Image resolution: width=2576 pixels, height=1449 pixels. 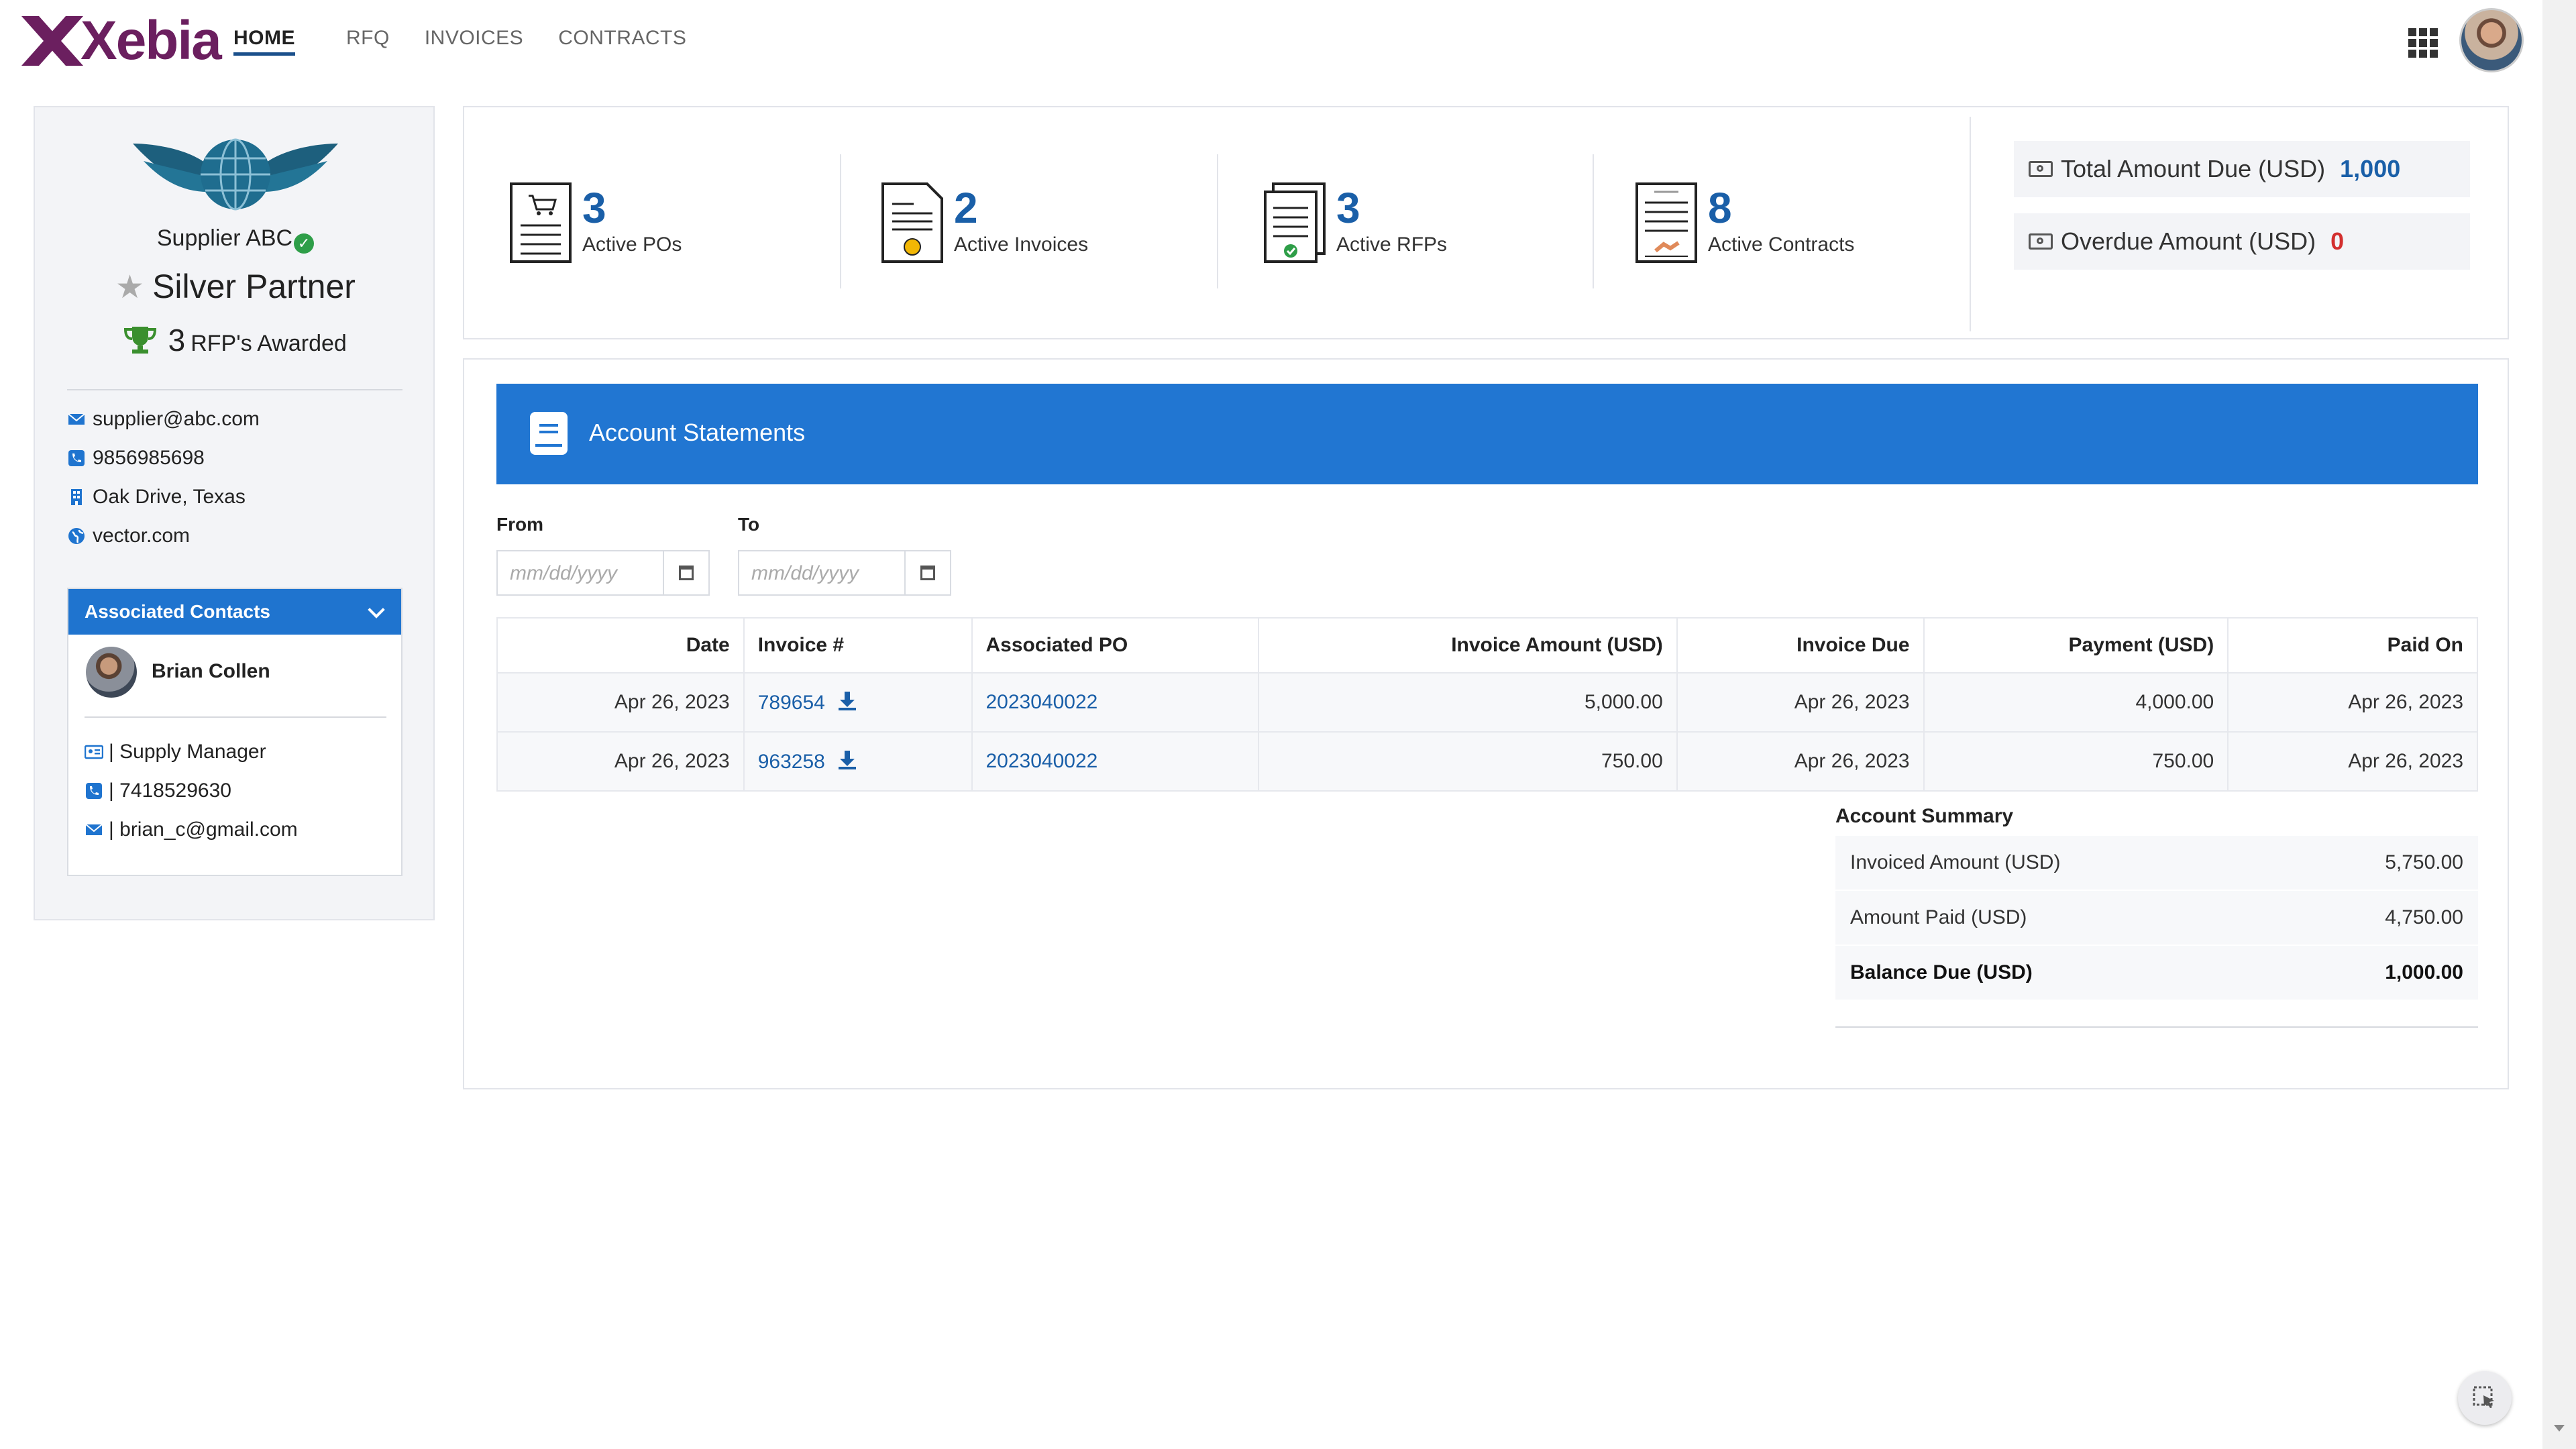 What do you see at coordinates (966, 208) in the screenshot?
I see `active-invoices-count: 2` at bounding box center [966, 208].